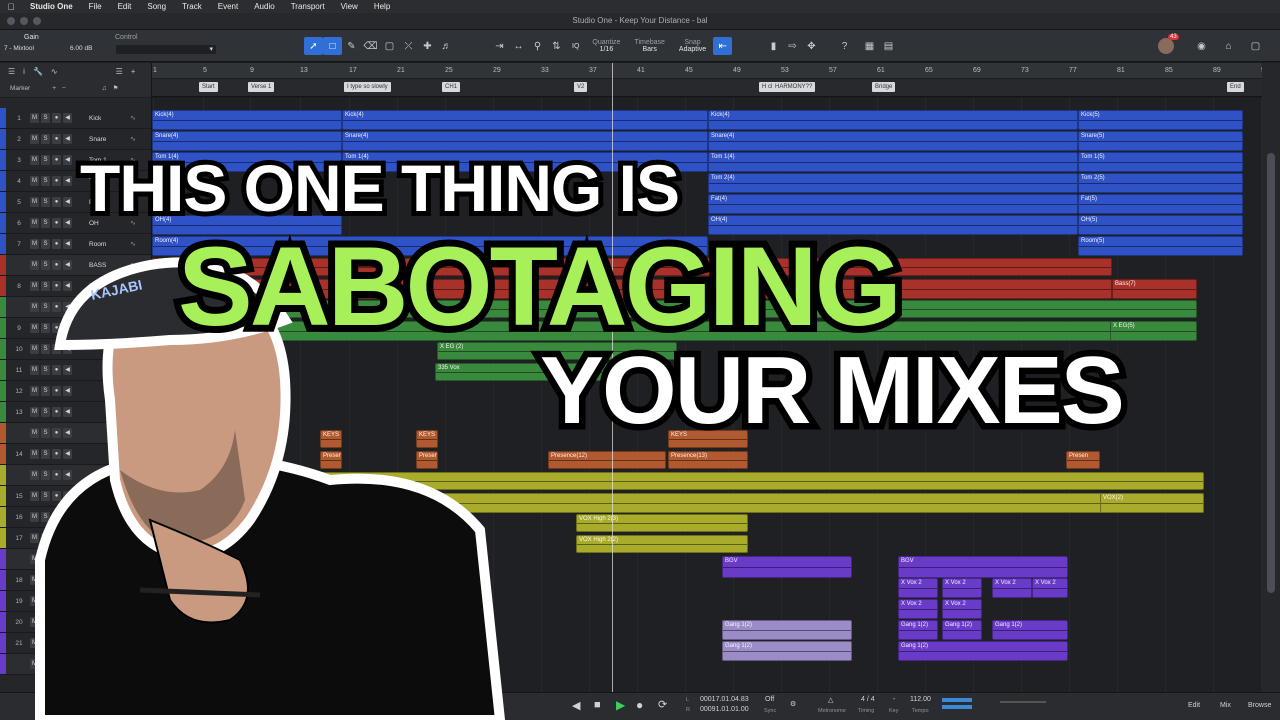  I want to click on snap-control: Snap Adaptive, so click(692, 46).